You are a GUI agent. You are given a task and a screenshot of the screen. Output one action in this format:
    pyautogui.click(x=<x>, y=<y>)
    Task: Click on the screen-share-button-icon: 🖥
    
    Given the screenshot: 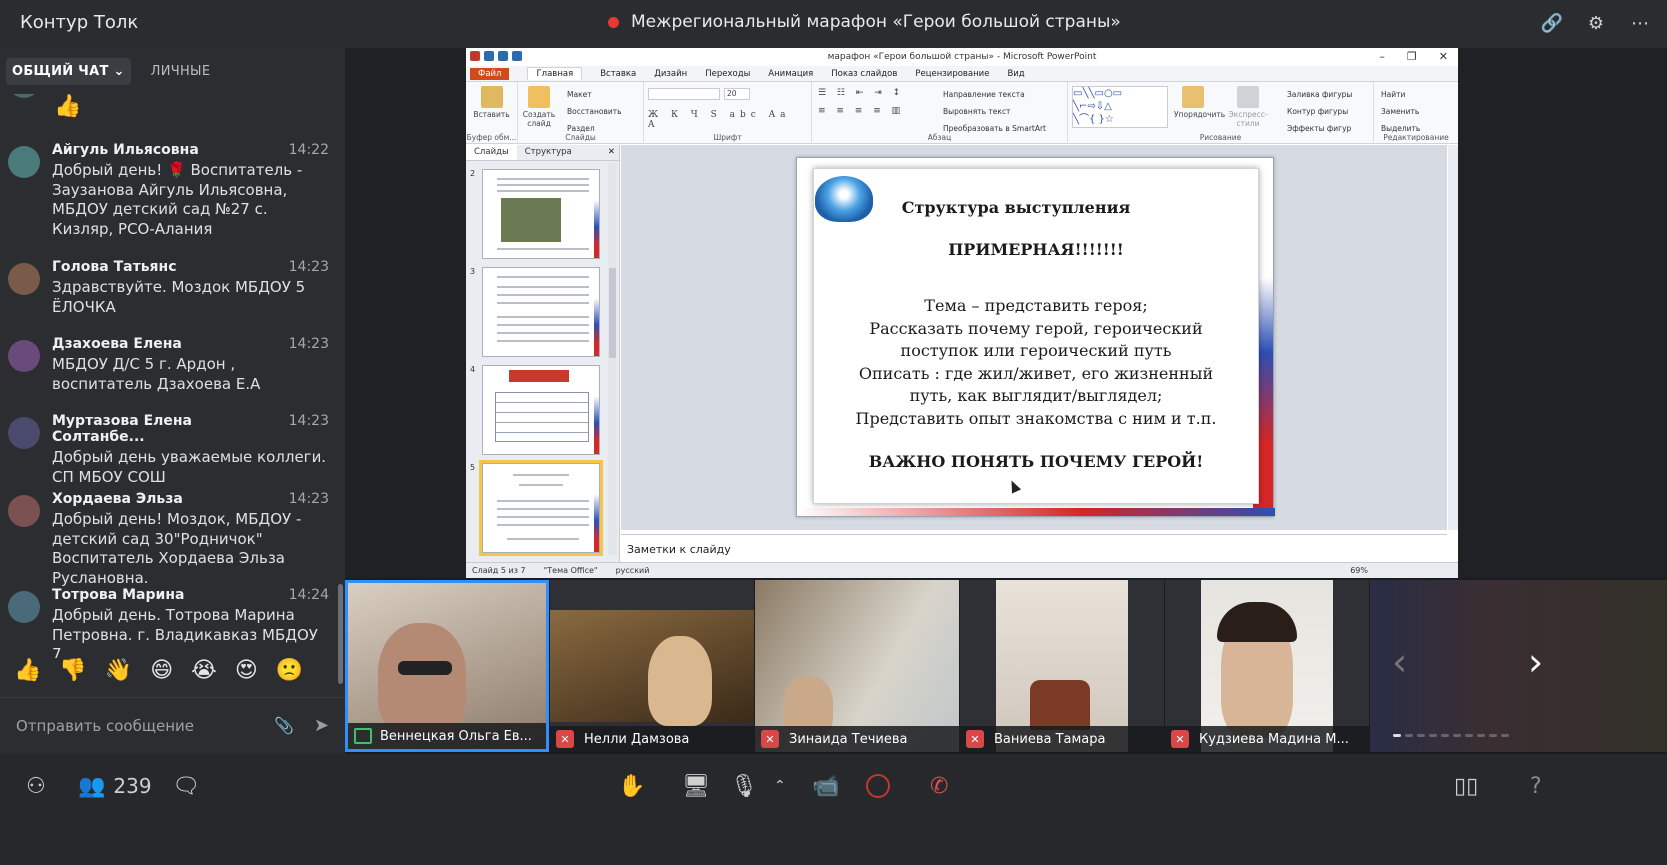 What is the action you would take?
    pyautogui.click(x=696, y=786)
    